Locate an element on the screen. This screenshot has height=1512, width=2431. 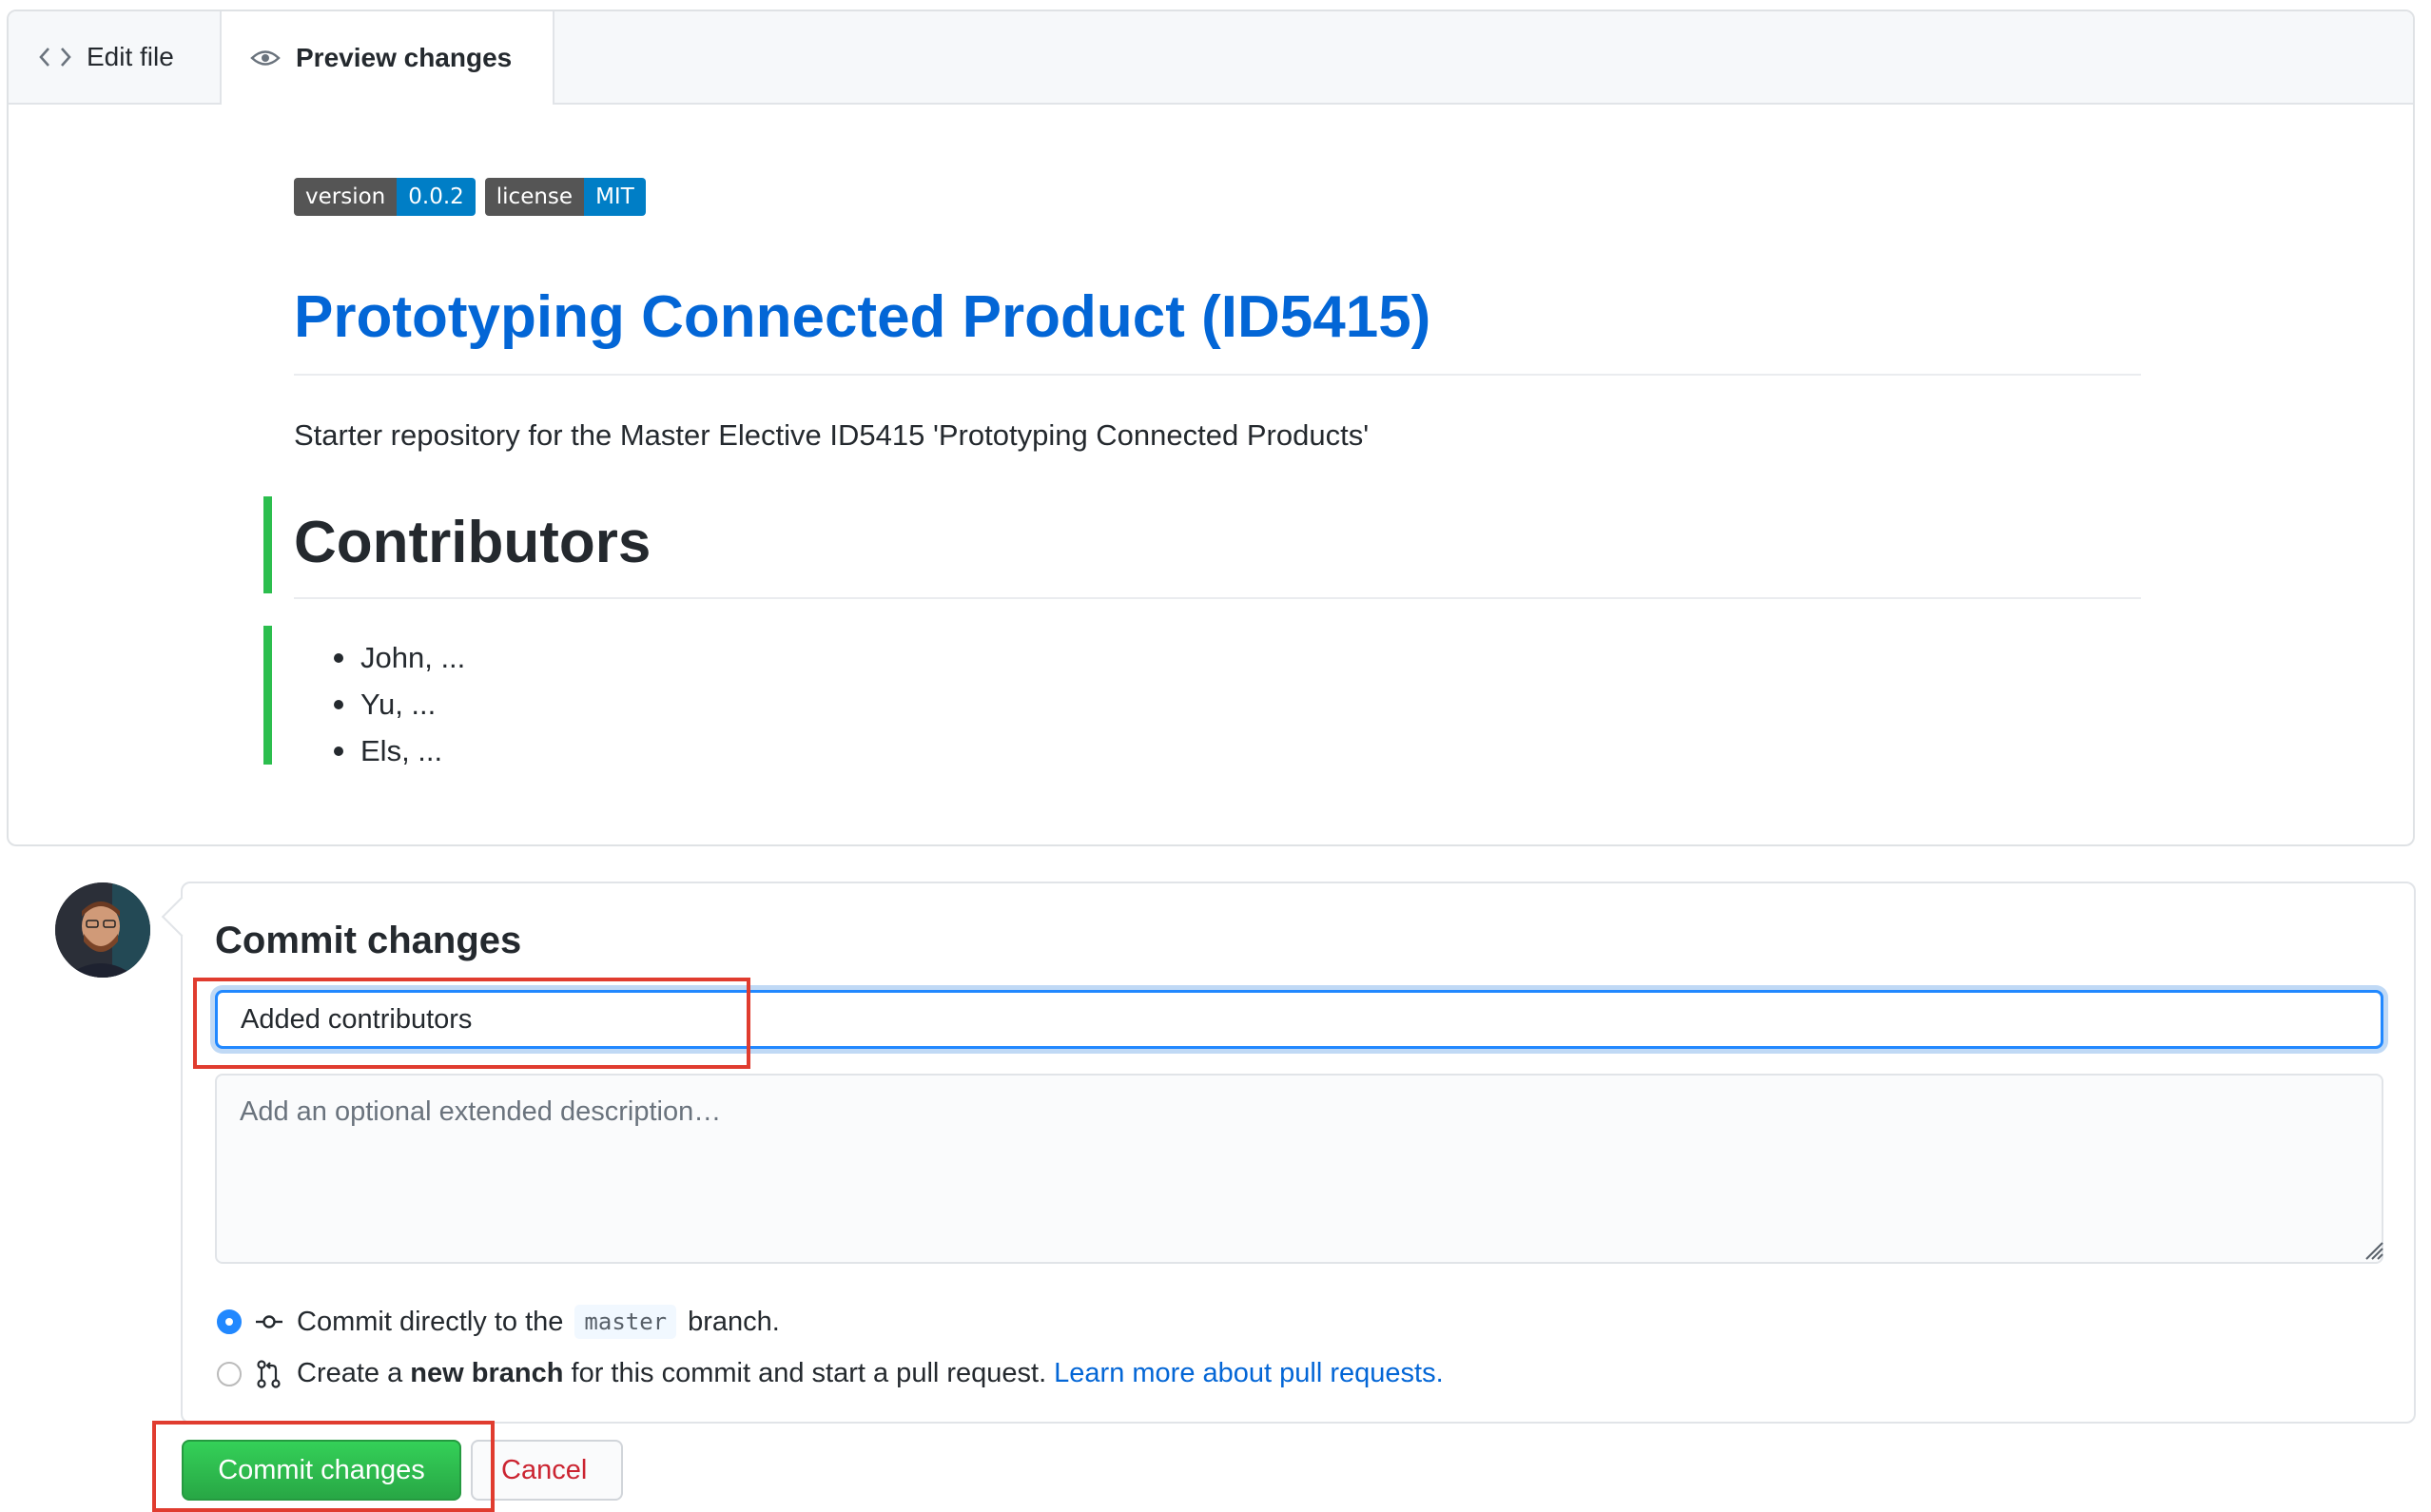
commit-direct-radio is located at coordinates (229, 1321).